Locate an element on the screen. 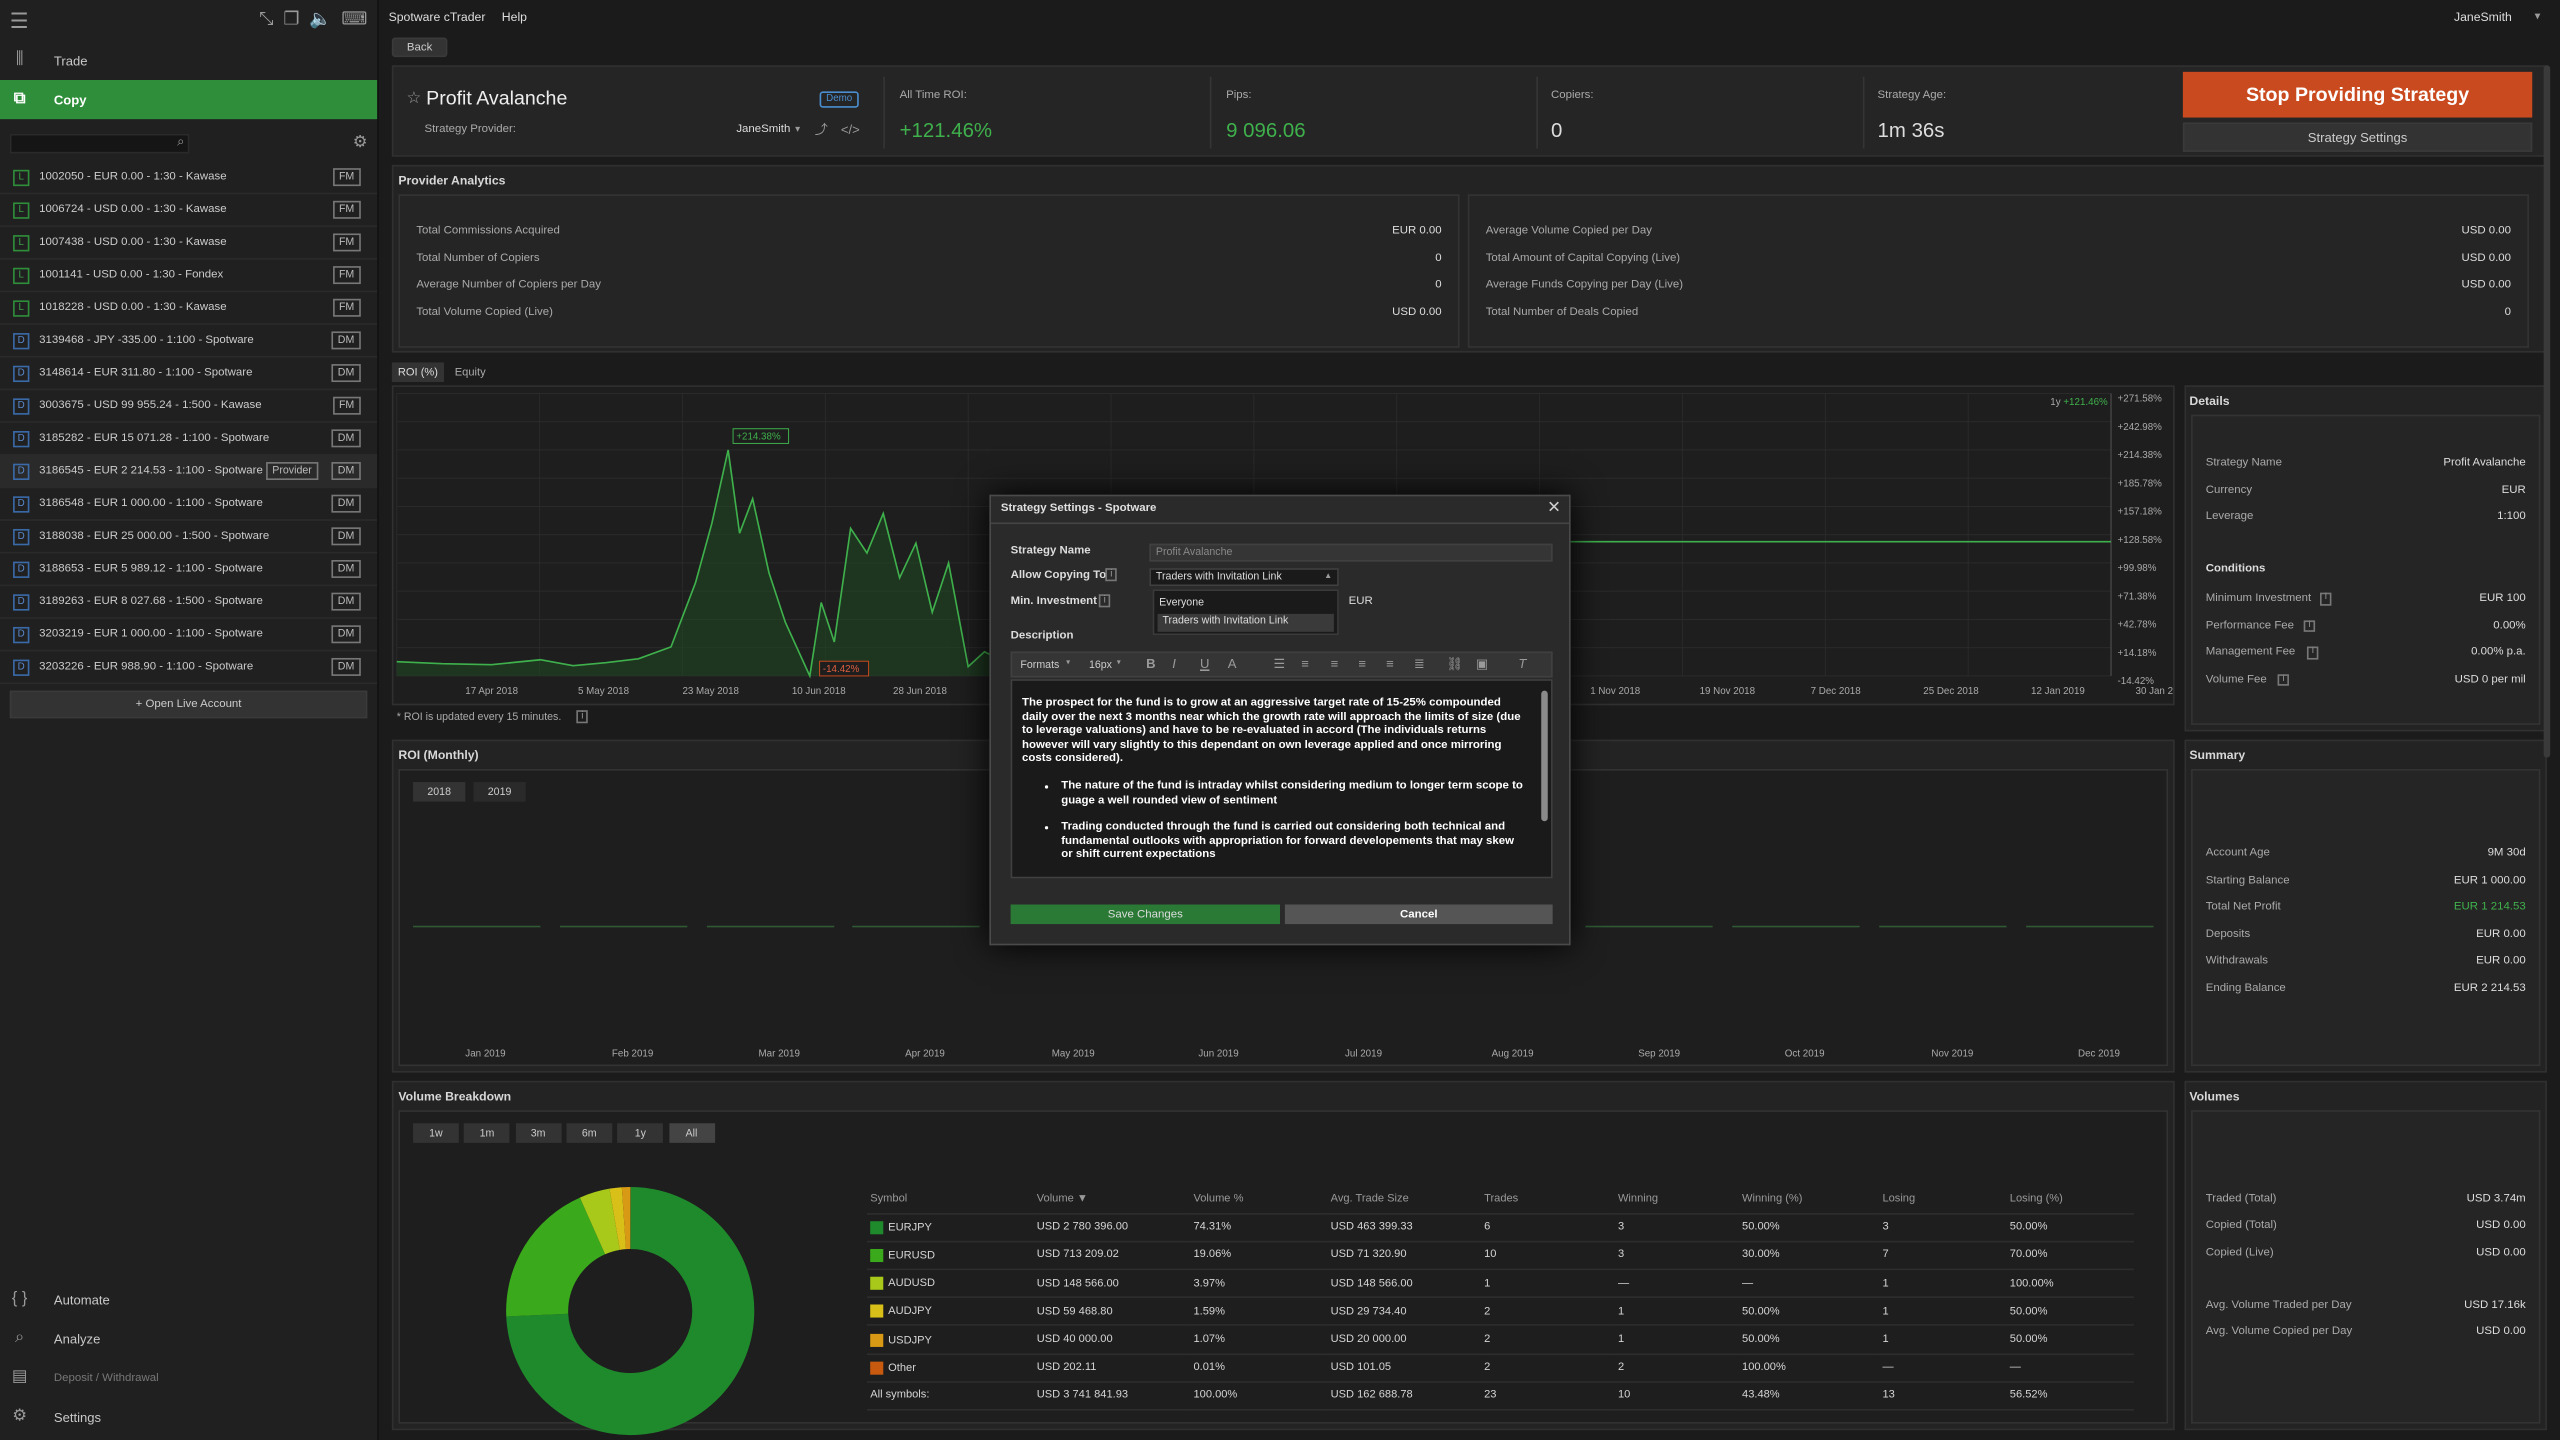  tab-equity: Equity is located at coordinates (470, 372).